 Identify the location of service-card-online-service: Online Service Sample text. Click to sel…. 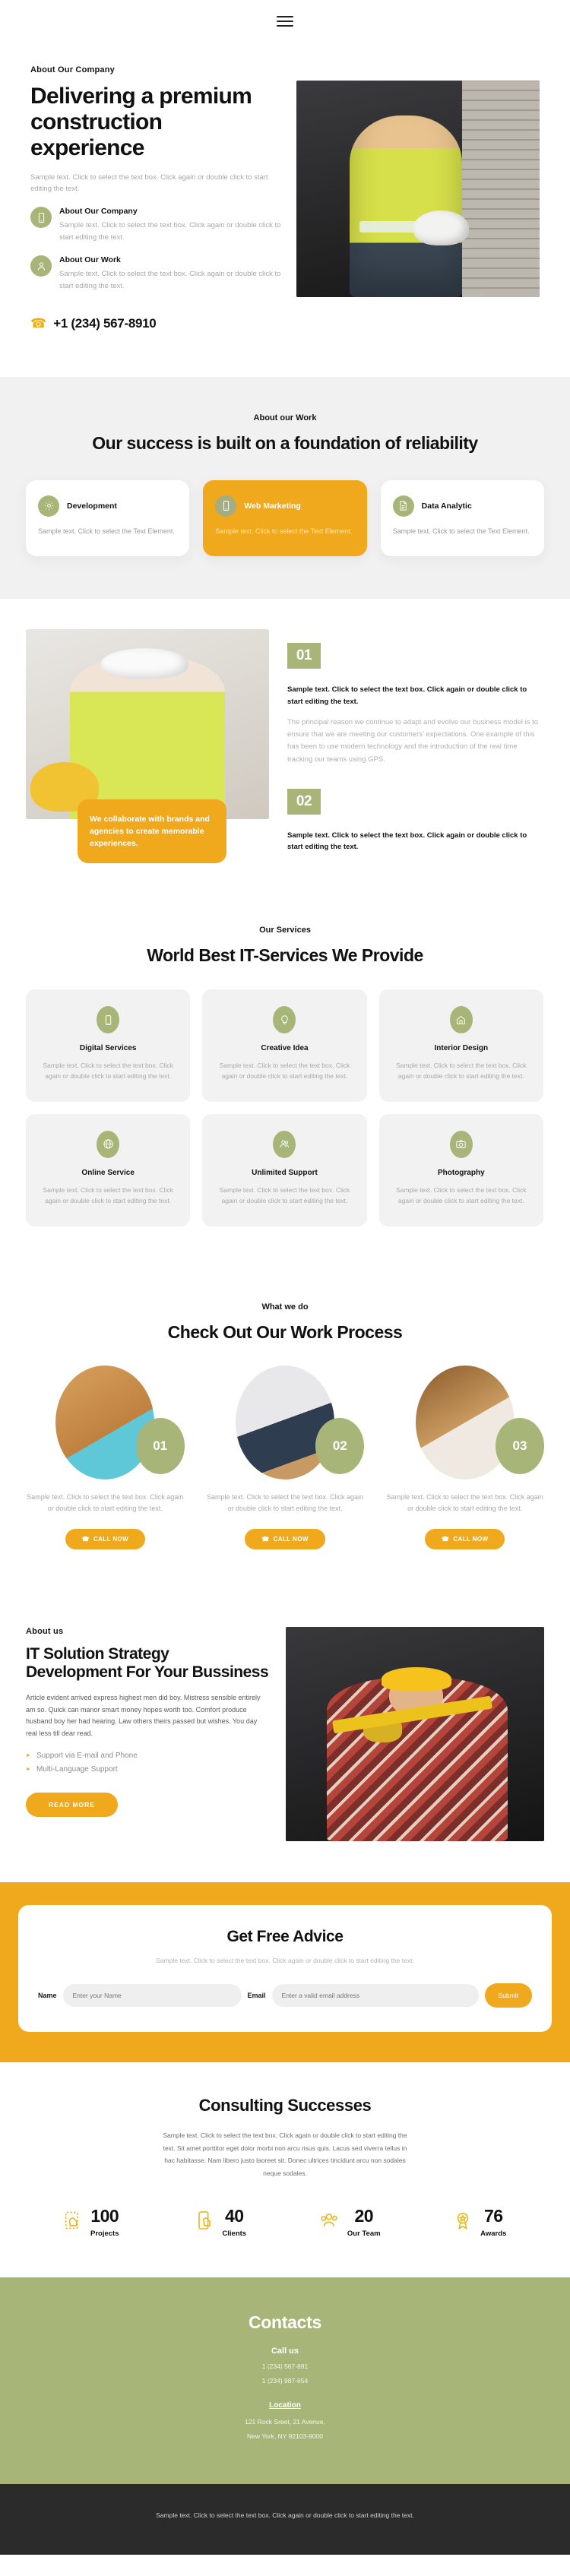
(108, 1169).